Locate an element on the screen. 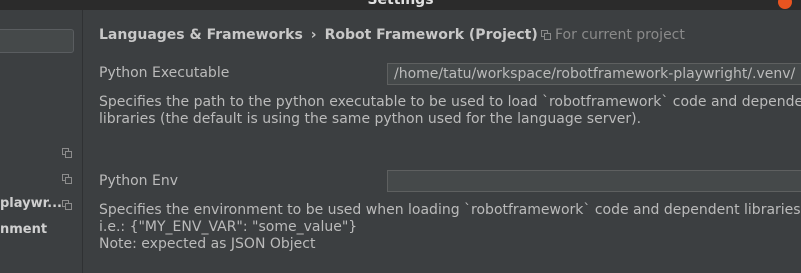 The width and height of the screenshot is (801, 273). description-line: Note: expected as JSON Object is located at coordinates (207, 244).